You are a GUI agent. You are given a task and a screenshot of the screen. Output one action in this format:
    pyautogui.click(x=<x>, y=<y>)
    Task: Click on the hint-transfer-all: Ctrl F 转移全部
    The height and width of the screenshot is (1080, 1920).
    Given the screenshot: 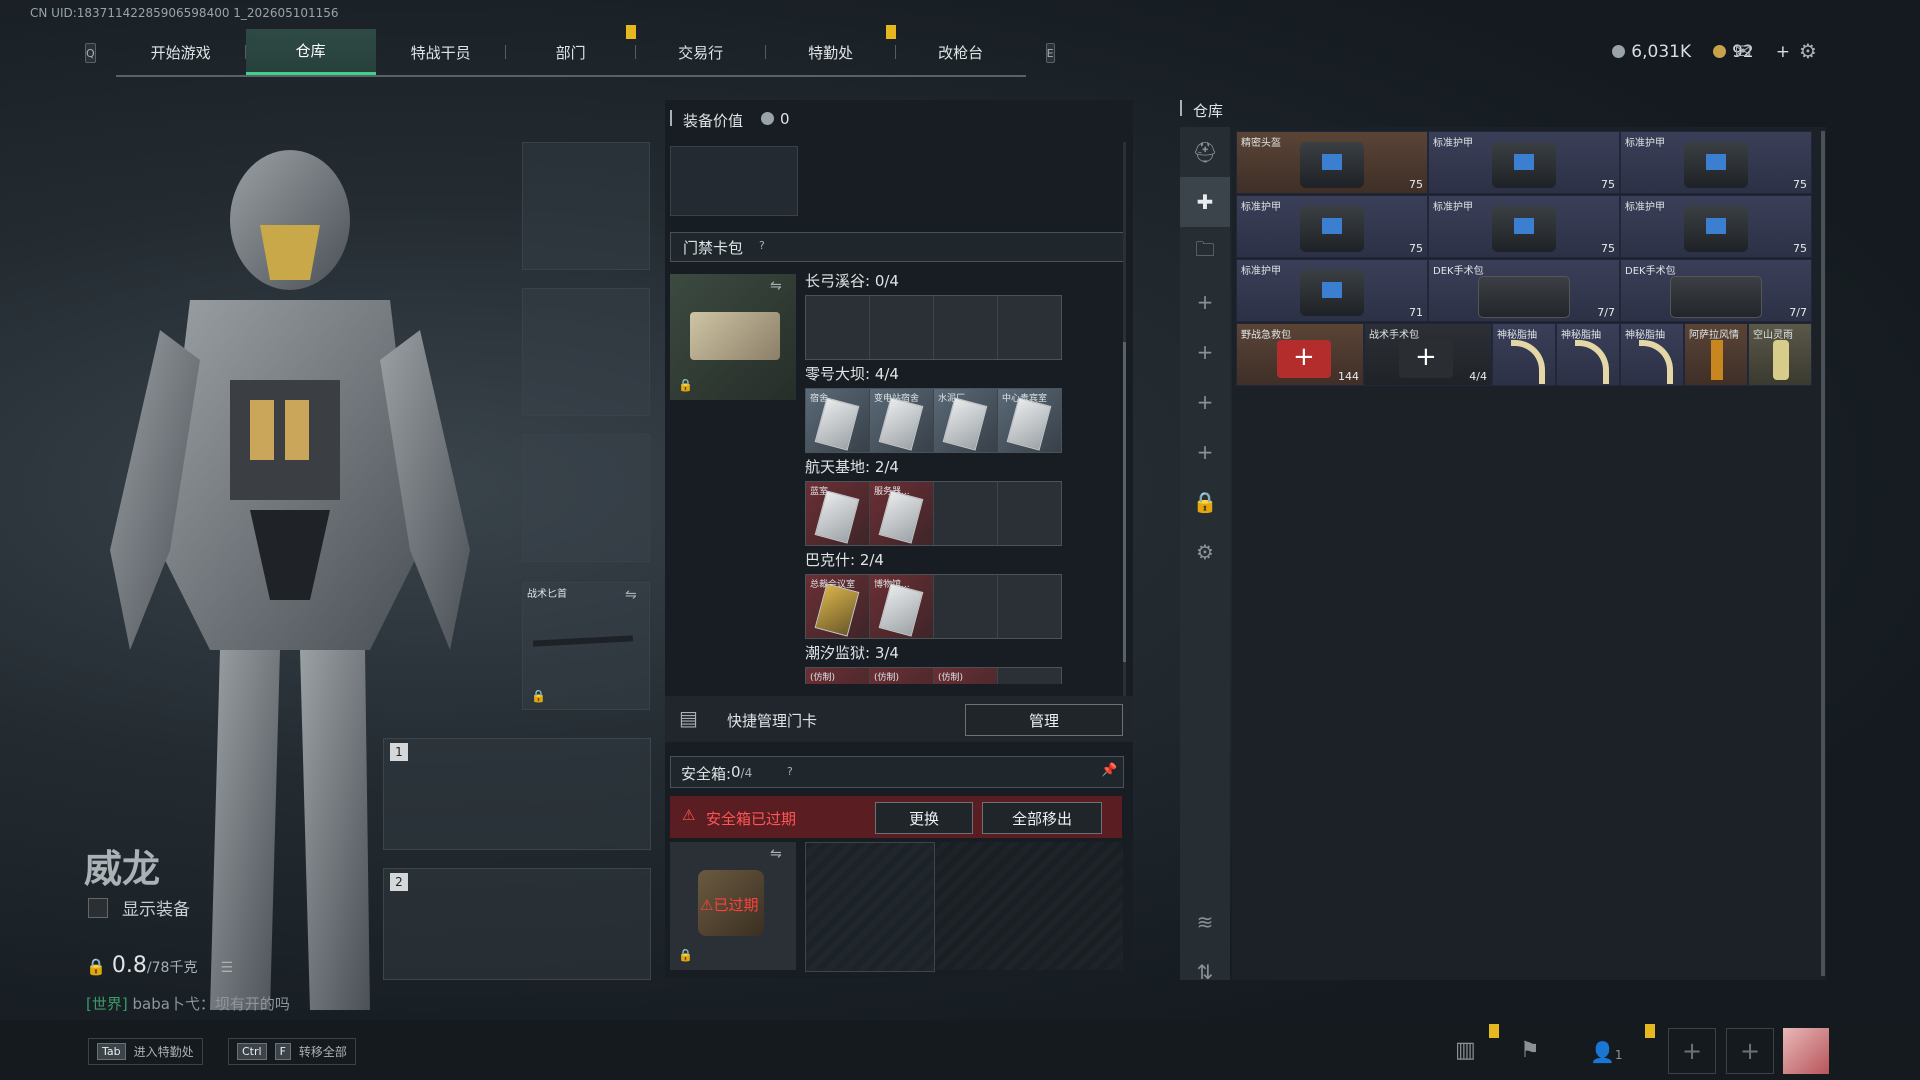 What is the action you would take?
    pyautogui.click(x=292, y=1051)
    